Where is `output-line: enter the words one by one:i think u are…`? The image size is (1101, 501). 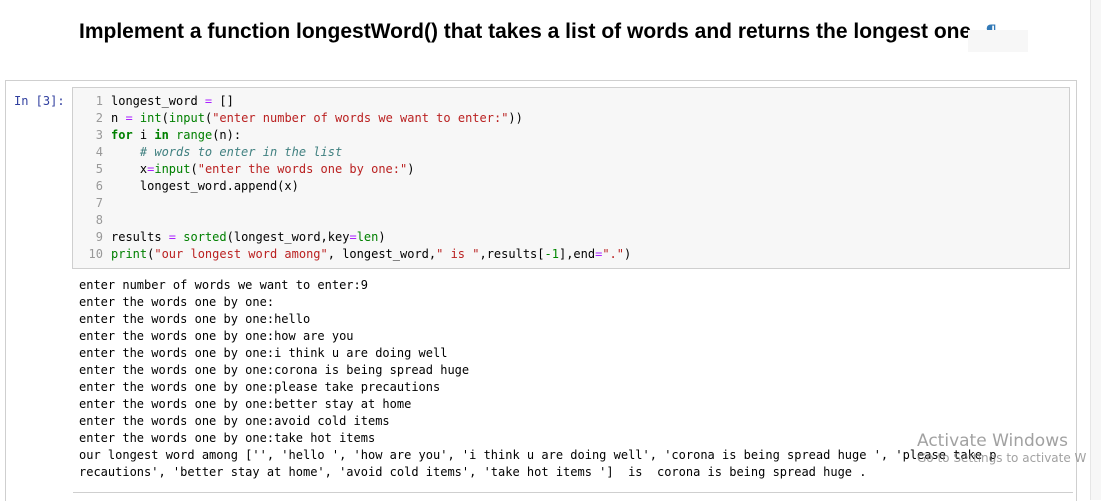 output-line: enter the words one by one:i think u are… is located at coordinates (263, 353).